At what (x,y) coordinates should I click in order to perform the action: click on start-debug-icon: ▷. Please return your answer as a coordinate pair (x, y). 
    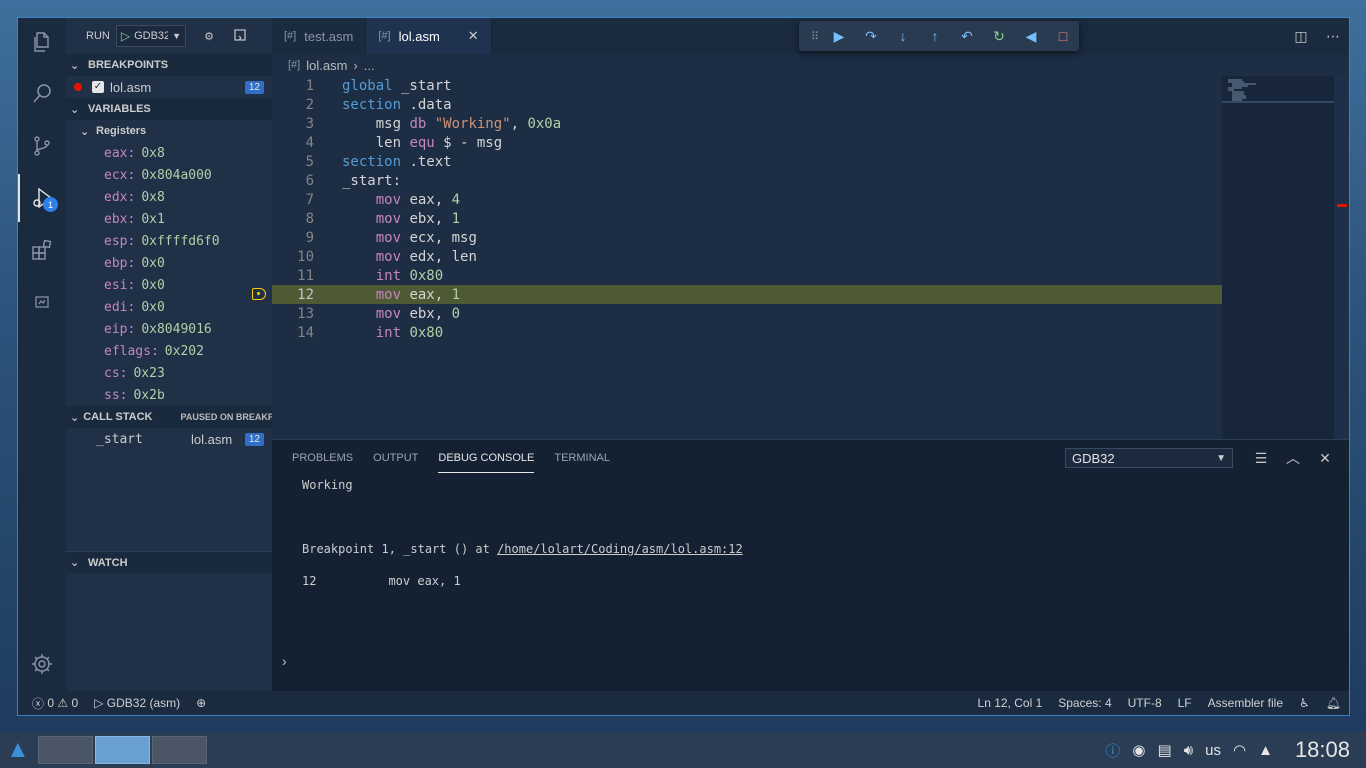
    Looking at the image, I should click on (125, 36).